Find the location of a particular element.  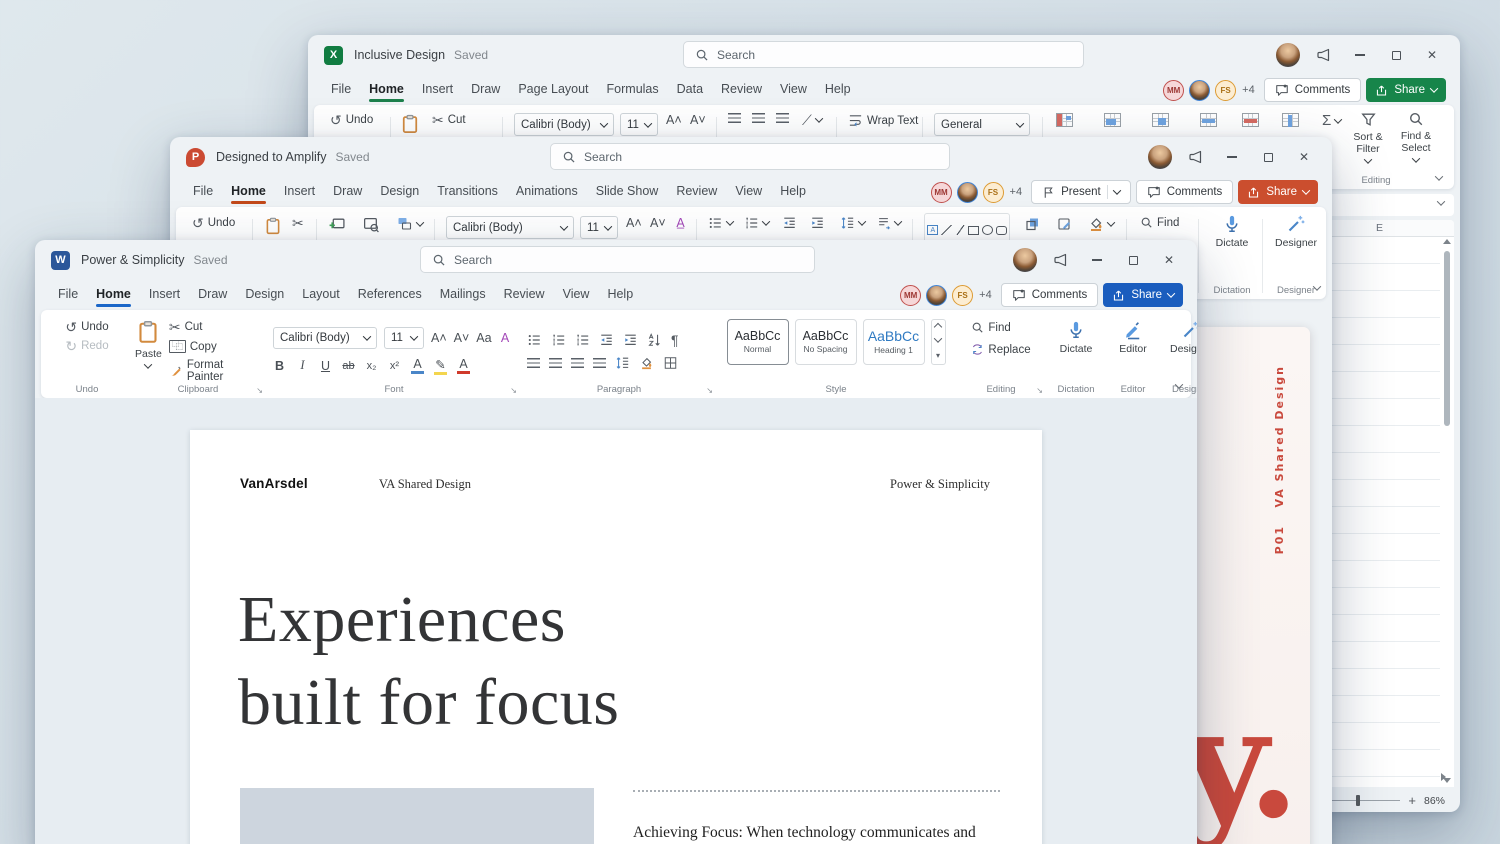

tab-mailings: Mailings is located at coordinates (463, 295).